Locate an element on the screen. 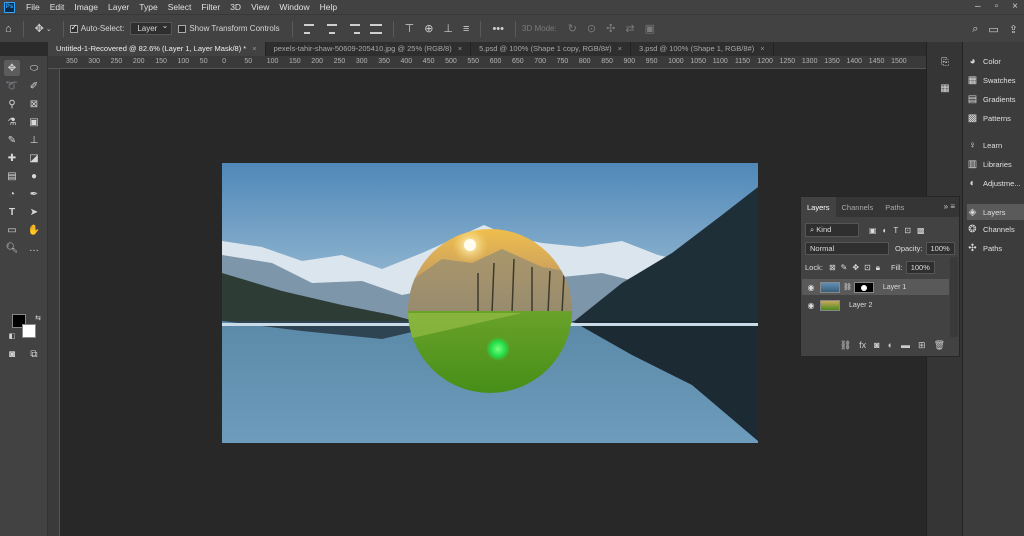 The width and height of the screenshot is (1024, 536). menu-edit: Edit is located at coordinates (57, 7).